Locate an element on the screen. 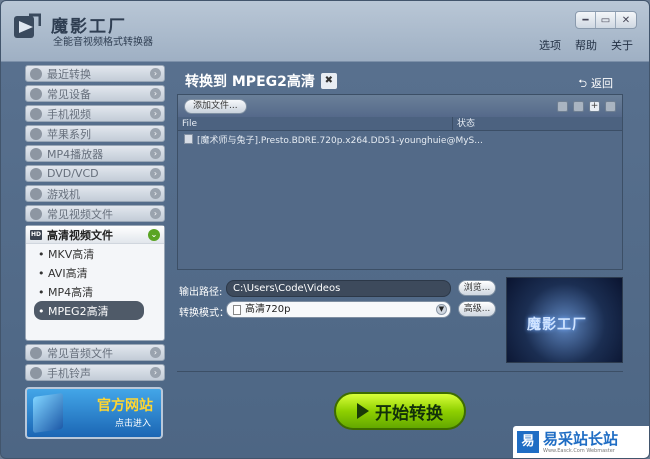  back-arrow-icon: ⮌ is located at coordinates (582, 83).